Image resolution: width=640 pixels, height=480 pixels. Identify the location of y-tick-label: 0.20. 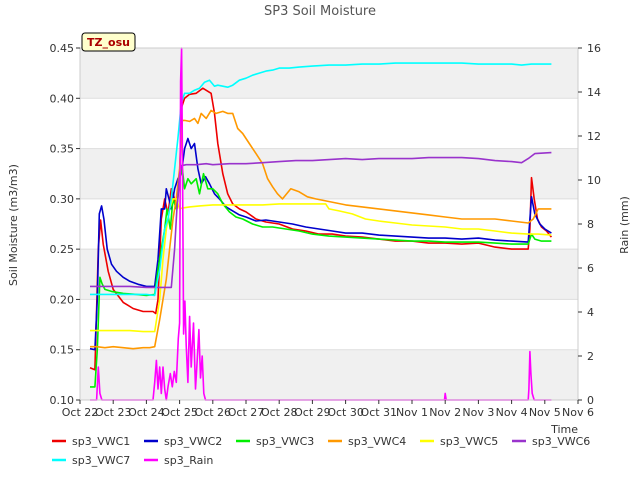
(62, 299).